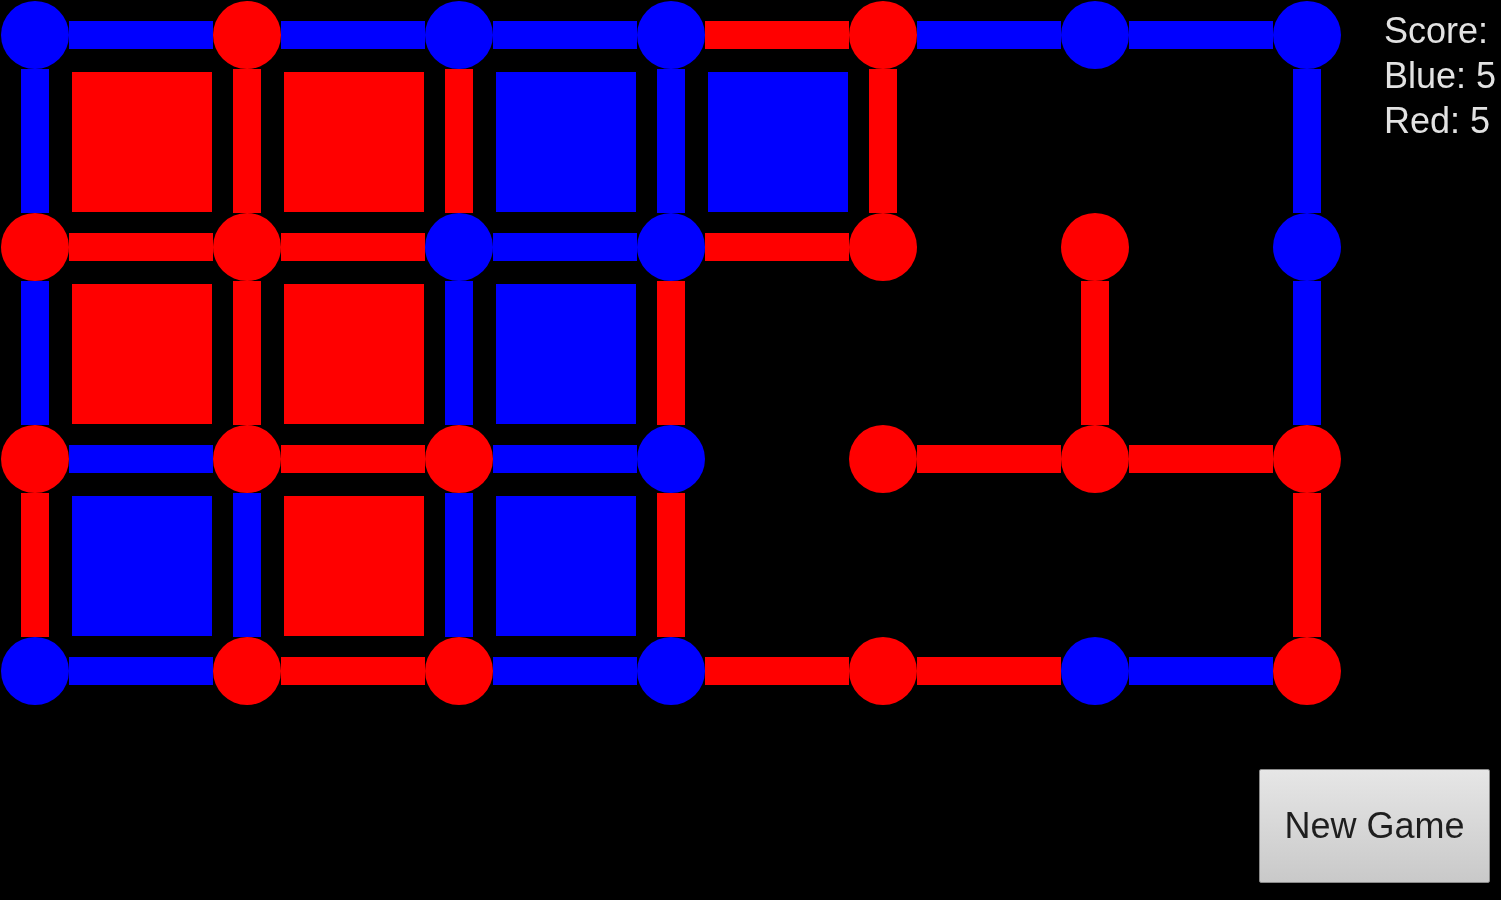  Describe the element at coordinates (1438, 121) in the screenshot. I see `player-score: Red: 5` at that location.